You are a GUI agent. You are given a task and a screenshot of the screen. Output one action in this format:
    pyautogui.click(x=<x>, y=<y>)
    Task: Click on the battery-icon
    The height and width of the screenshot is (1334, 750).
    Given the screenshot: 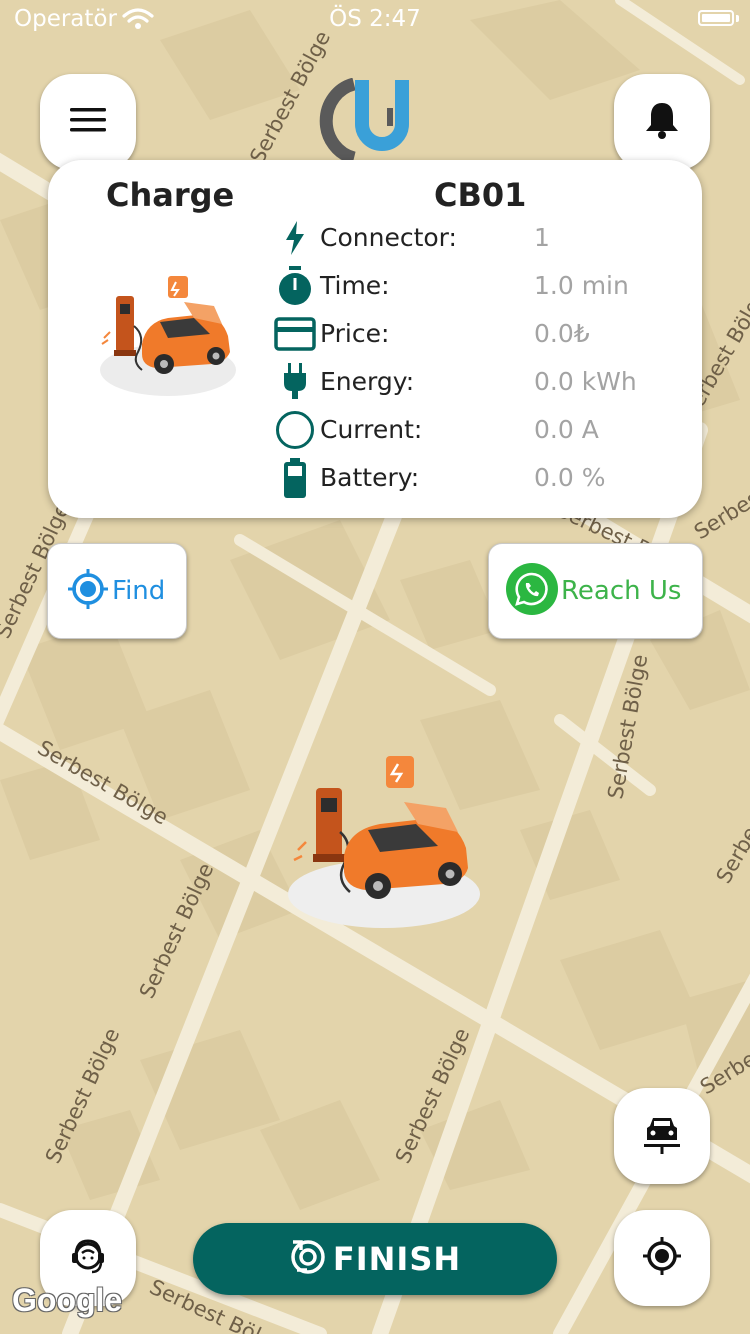 What is the action you would take?
    pyautogui.click(x=295, y=478)
    